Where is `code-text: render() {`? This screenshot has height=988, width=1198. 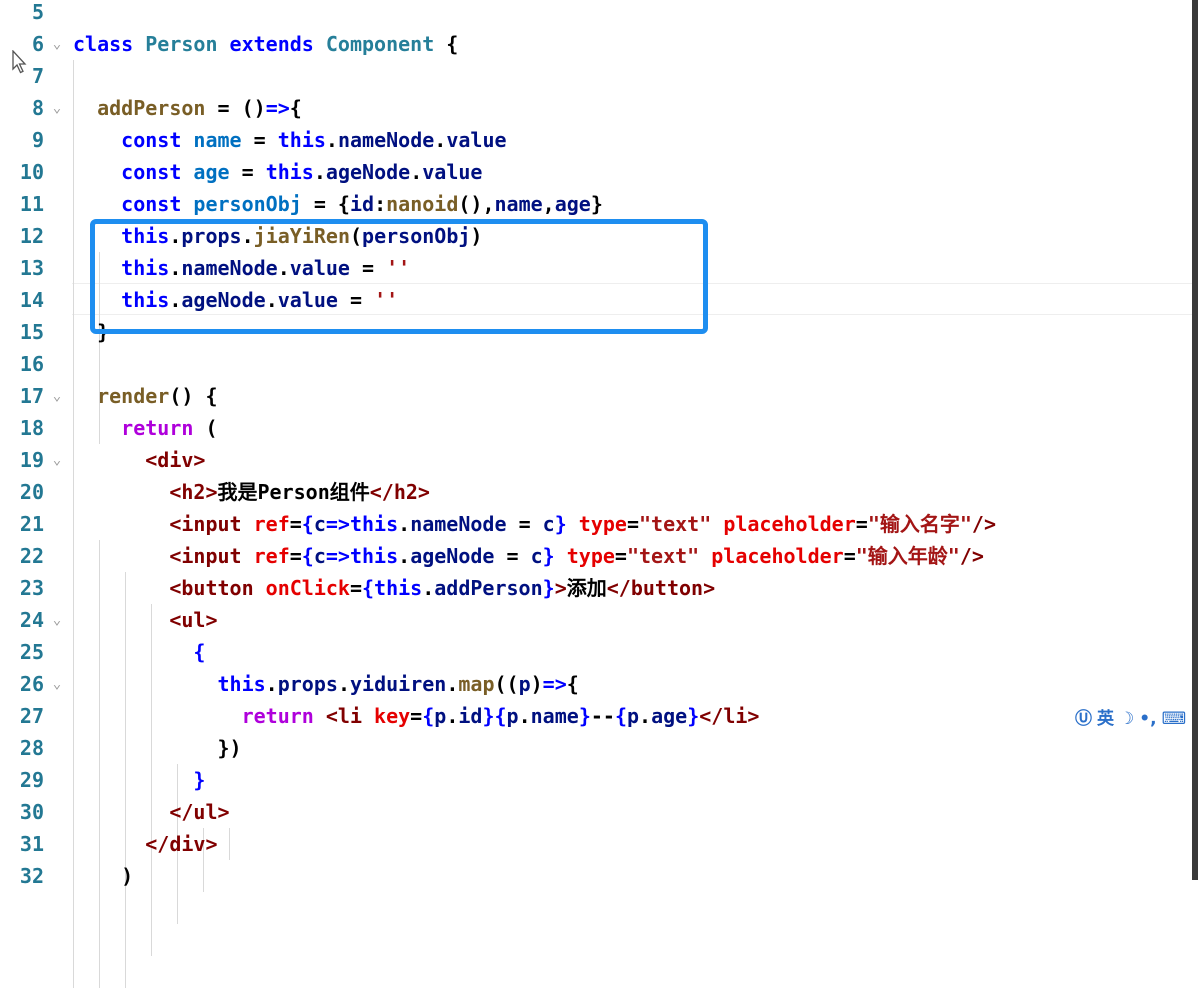
code-text: render() { is located at coordinates (145, 396).